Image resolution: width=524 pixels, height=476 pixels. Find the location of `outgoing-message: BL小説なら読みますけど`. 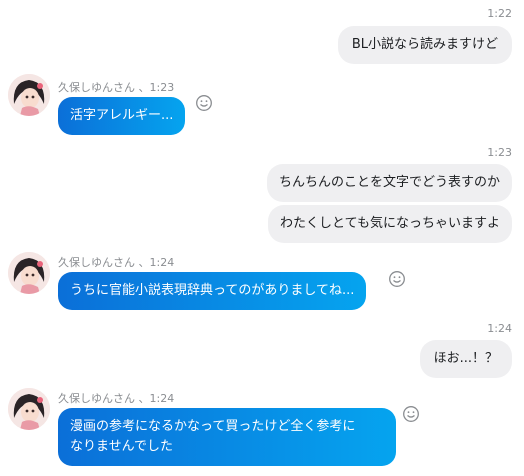

outgoing-message: BL小説なら読みますけど is located at coordinates (424, 45).